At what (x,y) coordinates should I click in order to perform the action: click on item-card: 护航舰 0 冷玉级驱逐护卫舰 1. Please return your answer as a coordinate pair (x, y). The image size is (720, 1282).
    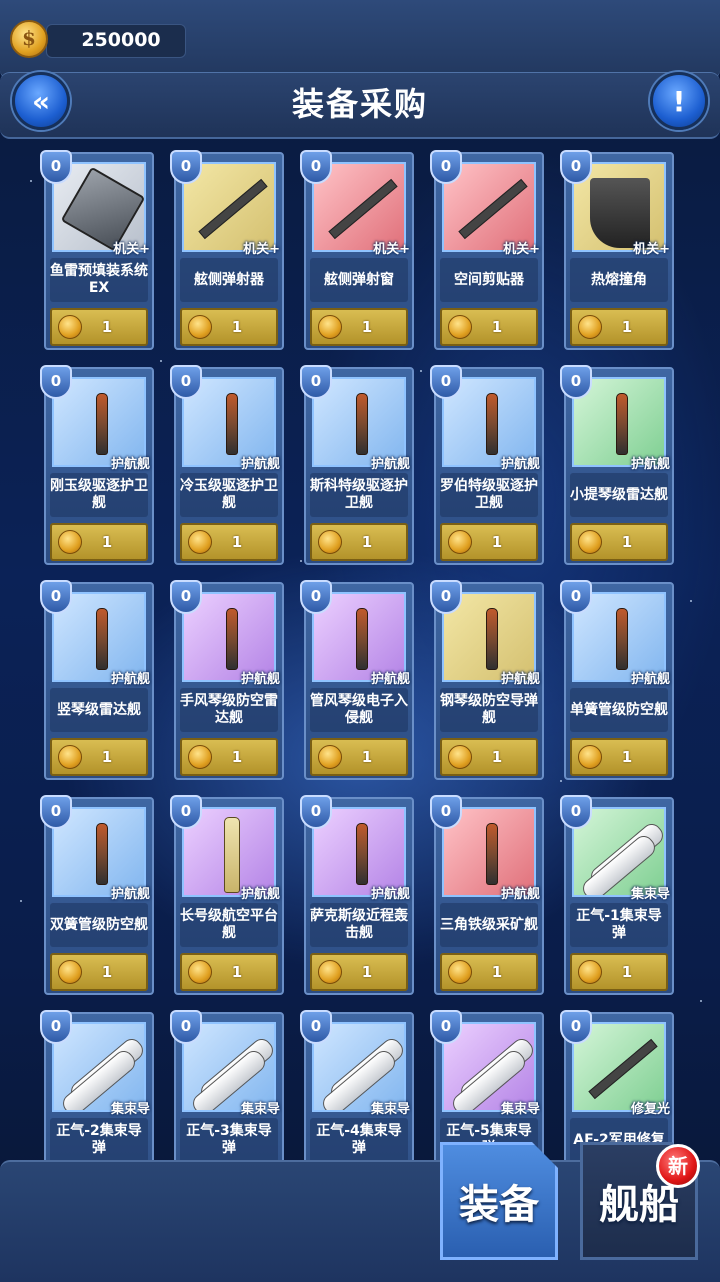
    Looking at the image, I should click on (227, 465).